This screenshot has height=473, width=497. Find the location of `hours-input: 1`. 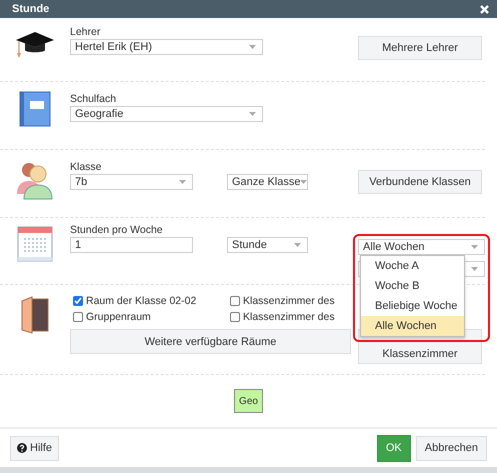

hours-input: 1 is located at coordinates (131, 245).